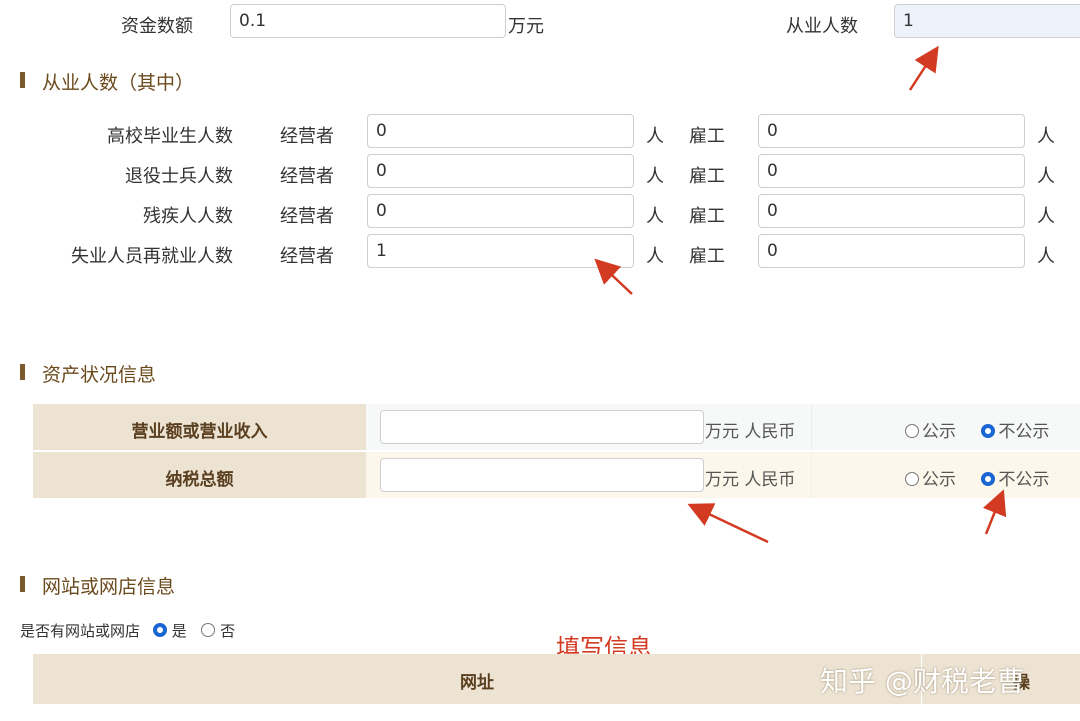 Image resolution: width=1080 pixels, height=721 pixels. Describe the element at coordinates (199, 480) in the screenshot. I see `asset-label: 纳税总额` at that location.